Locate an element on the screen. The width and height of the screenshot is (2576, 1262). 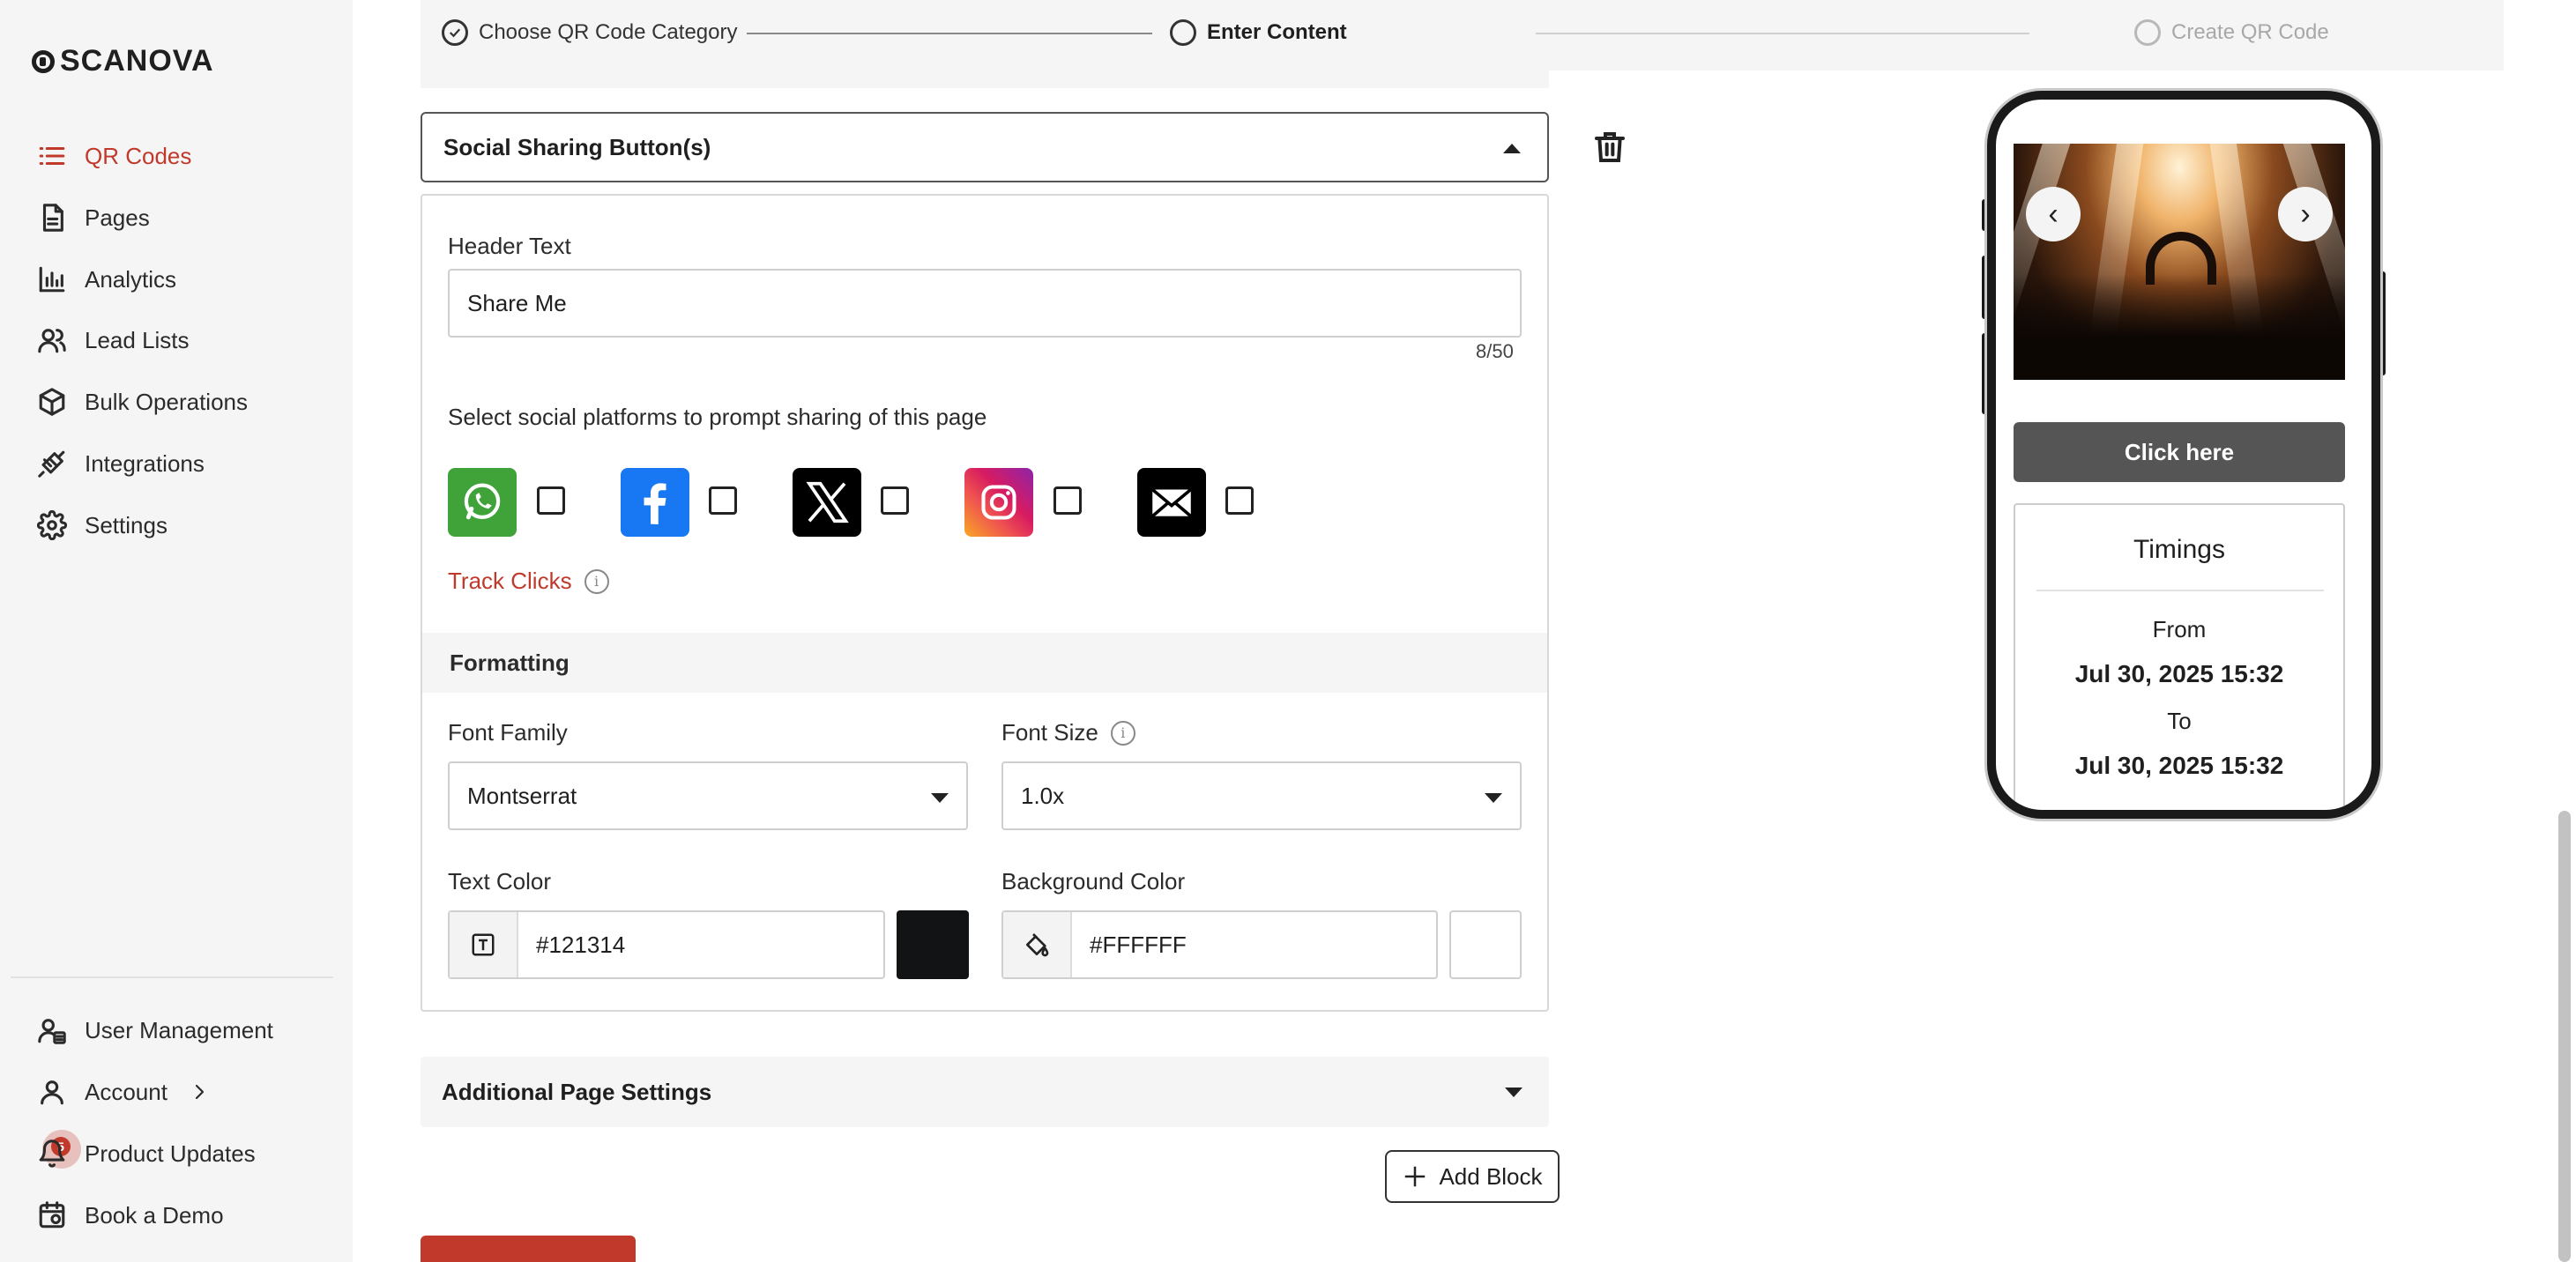
text-color-label: Text Color is located at coordinates (500, 881).